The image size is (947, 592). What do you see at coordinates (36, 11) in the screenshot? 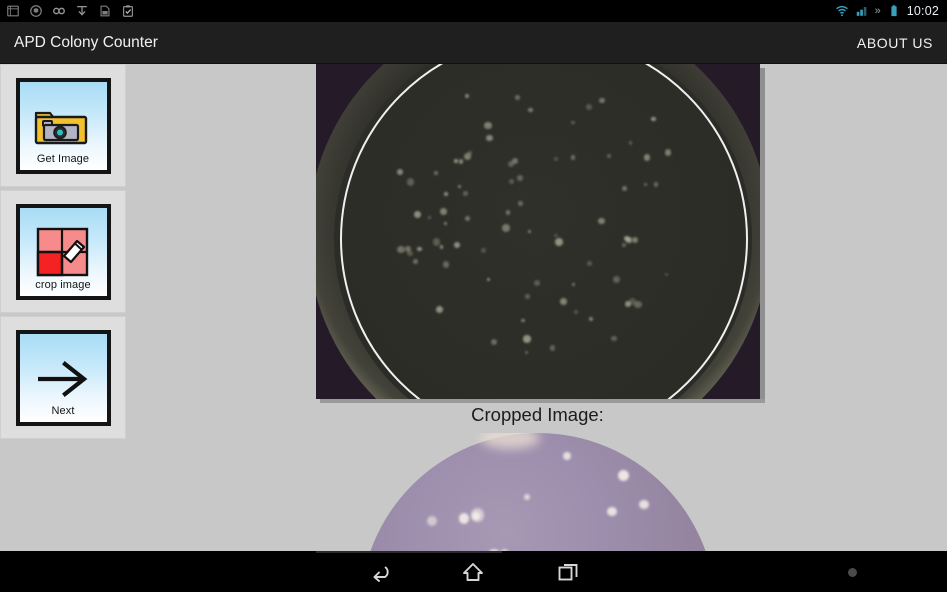
I see `shield-icon` at bounding box center [36, 11].